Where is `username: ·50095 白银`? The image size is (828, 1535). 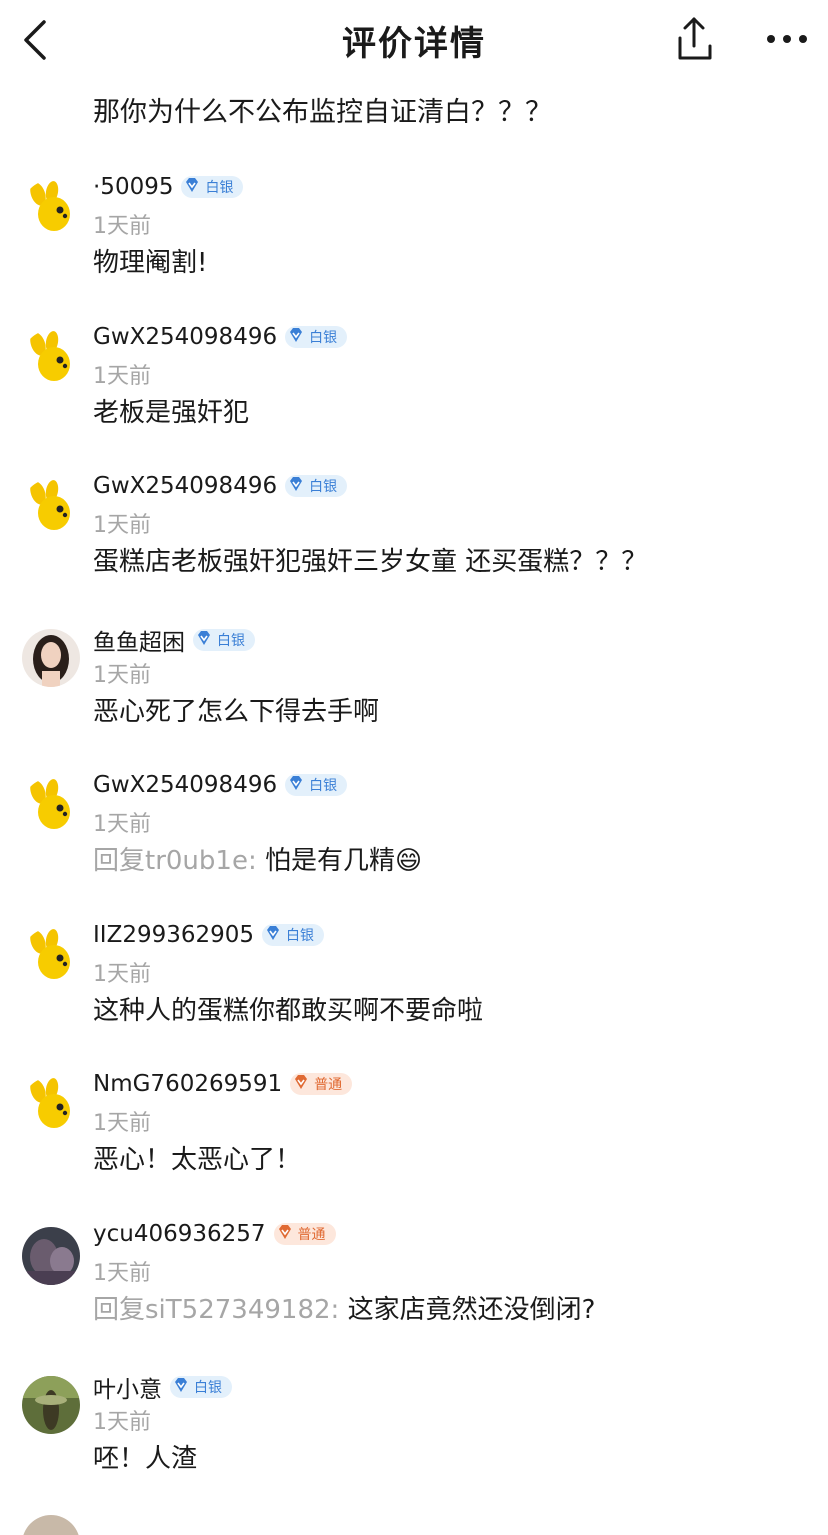
username: ·50095 白银 is located at coordinates (168, 187).